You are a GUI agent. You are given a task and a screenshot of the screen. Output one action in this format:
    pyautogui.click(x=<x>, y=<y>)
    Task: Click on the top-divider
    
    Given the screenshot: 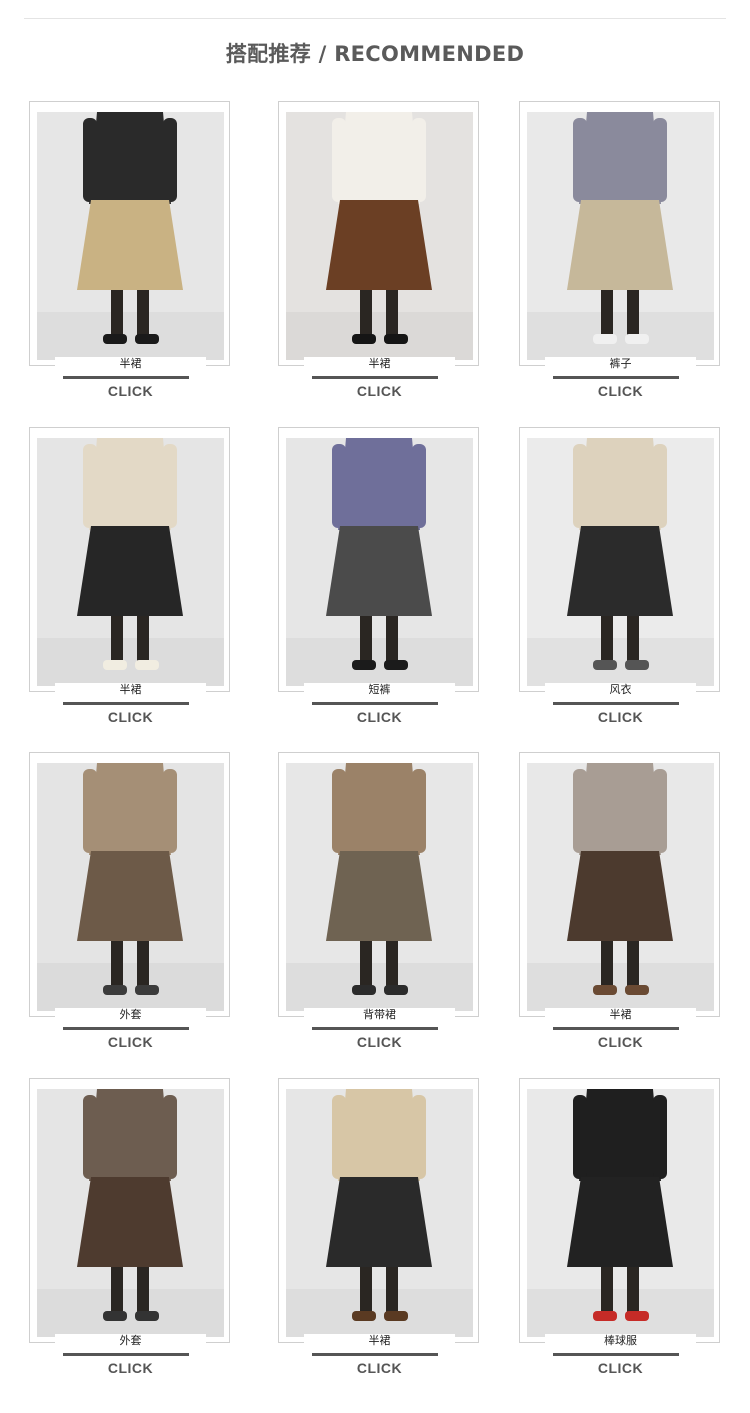 What is the action you would take?
    pyautogui.click(x=375, y=18)
    